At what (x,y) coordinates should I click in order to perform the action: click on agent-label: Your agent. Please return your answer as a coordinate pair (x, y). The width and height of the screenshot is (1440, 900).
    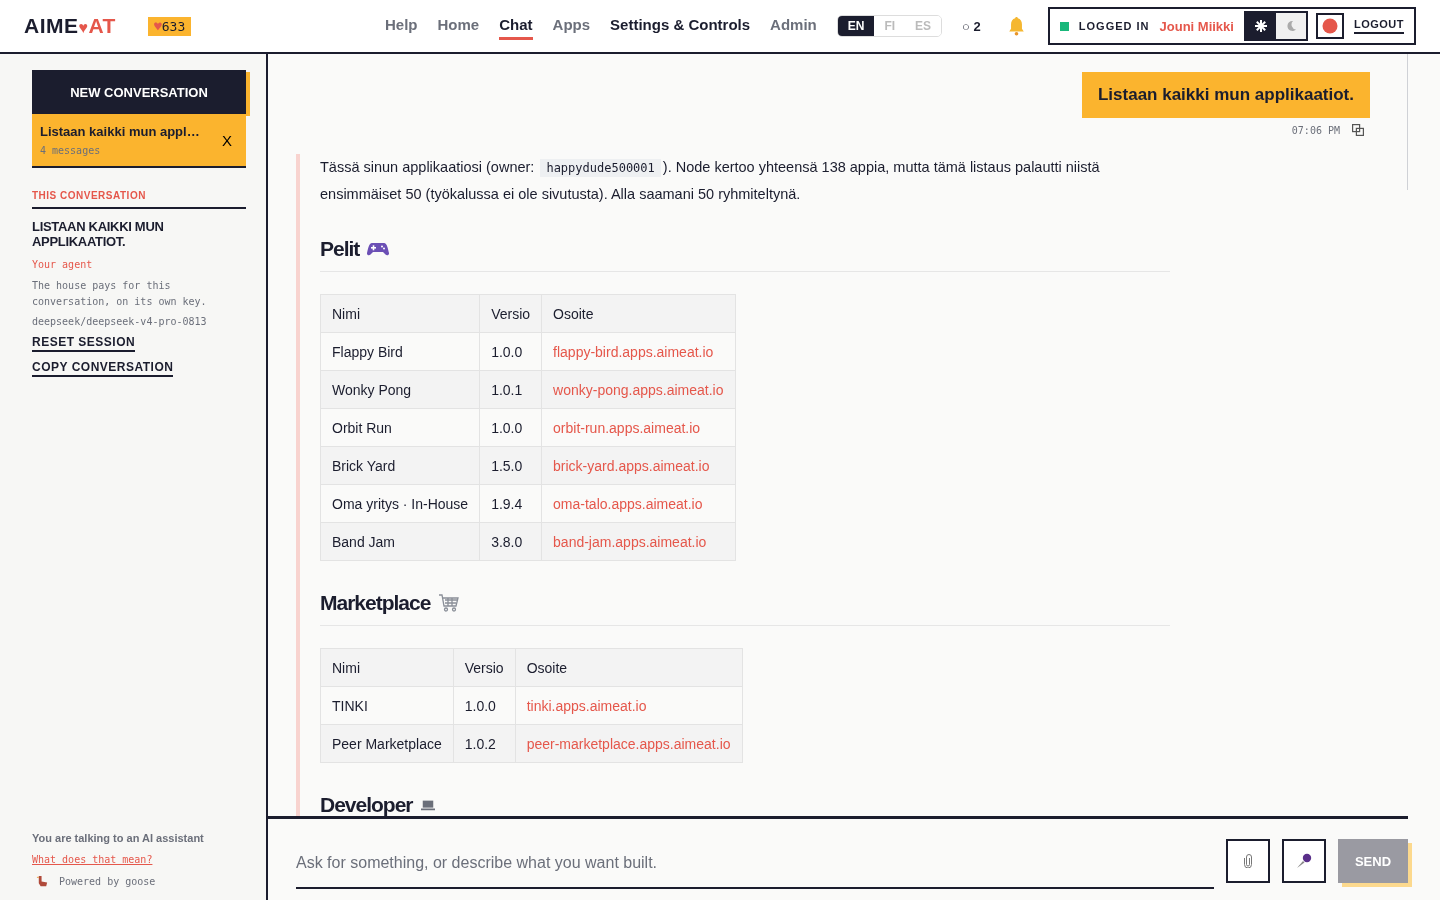
    Looking at the image, I should click on (63, 264).